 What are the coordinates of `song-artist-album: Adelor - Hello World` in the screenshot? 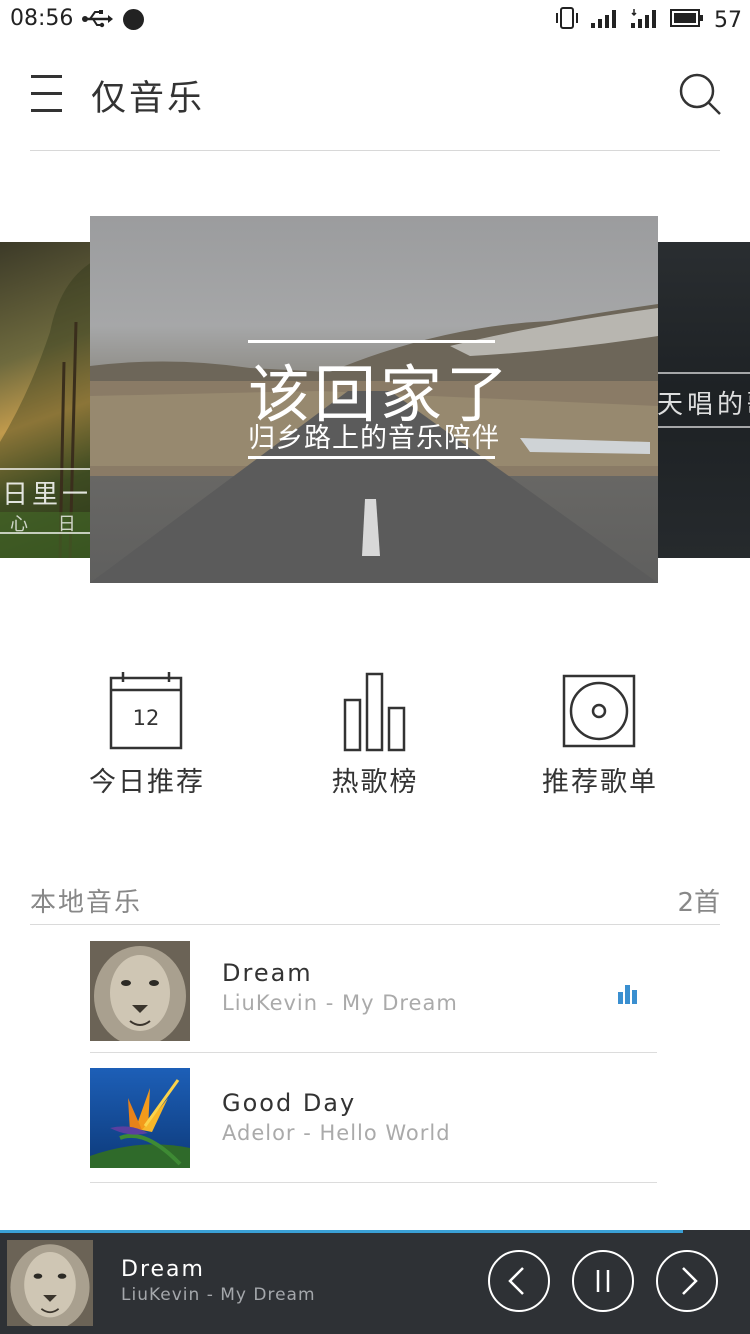 It's located at (336, 1133).